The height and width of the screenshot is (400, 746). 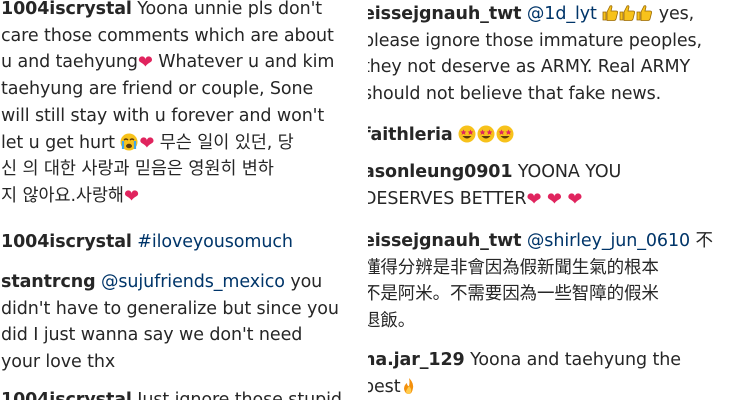 I want to click on comment-text: should not believe that fake news., so click(x=515, y=94).